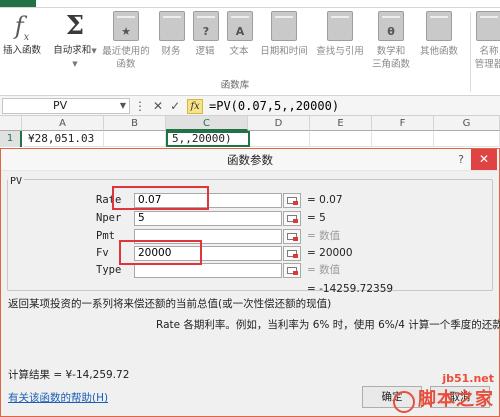 The width and height of the screenshot is (500, 417). Describe the element at coordinates (158, 106) in the screenshot. I see `cancel-icon: ✕` at that location.